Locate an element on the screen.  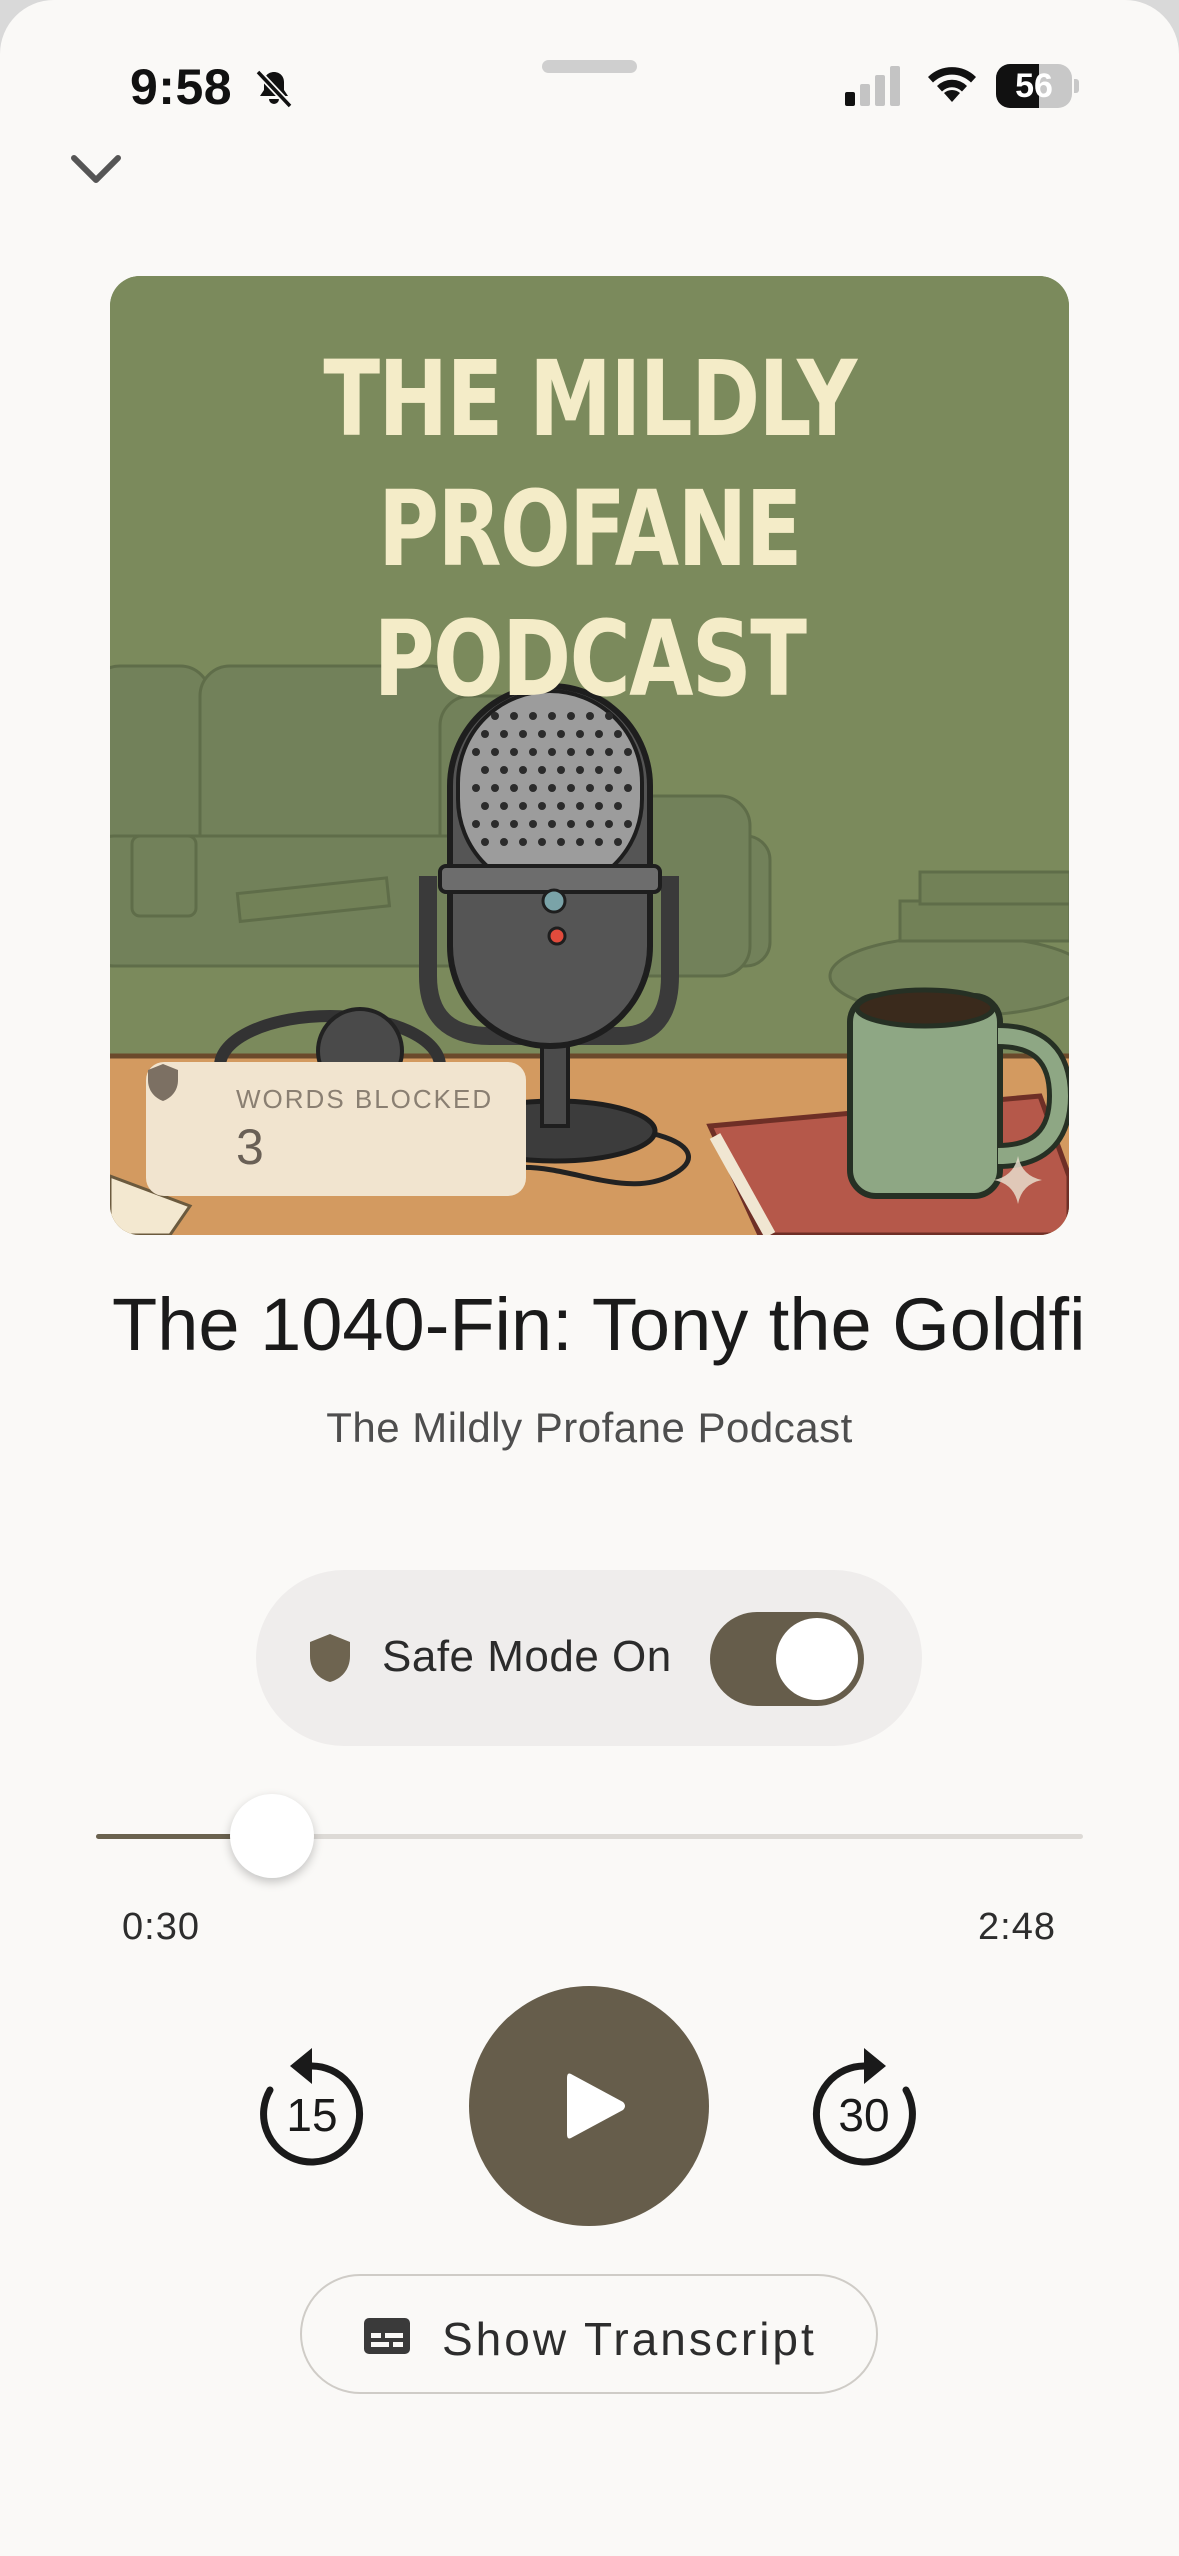
safe-mode-label: Safe Mode On is located at coordinates (527, 1656).